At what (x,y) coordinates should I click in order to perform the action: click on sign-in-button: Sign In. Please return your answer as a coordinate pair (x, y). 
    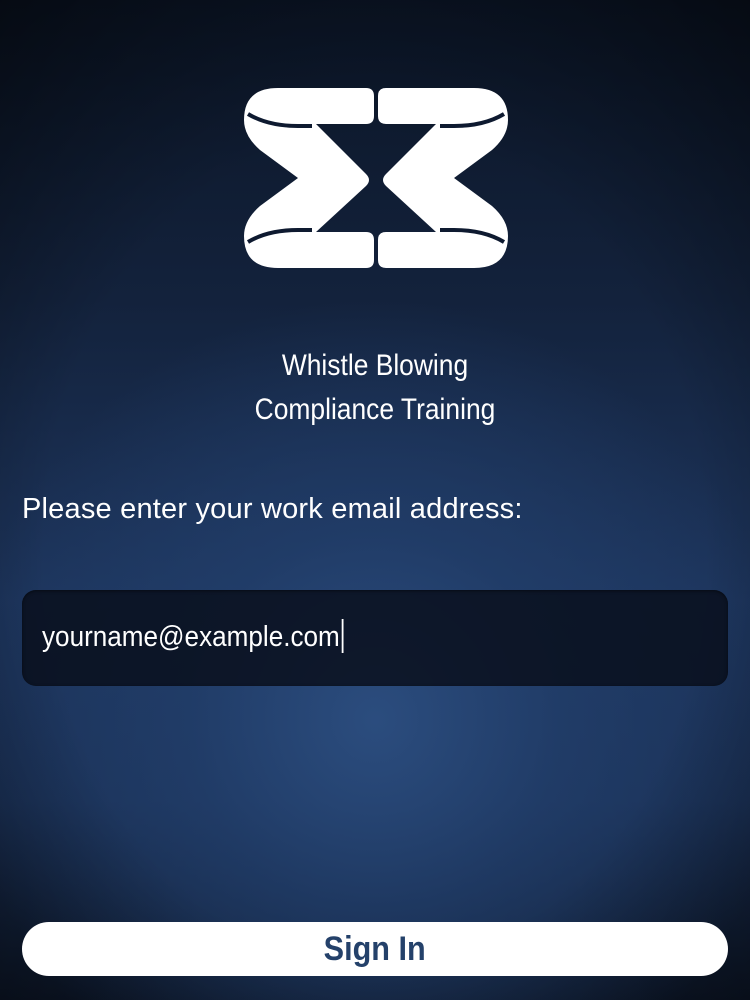
    Looking at the image, I should click on (375, 949).